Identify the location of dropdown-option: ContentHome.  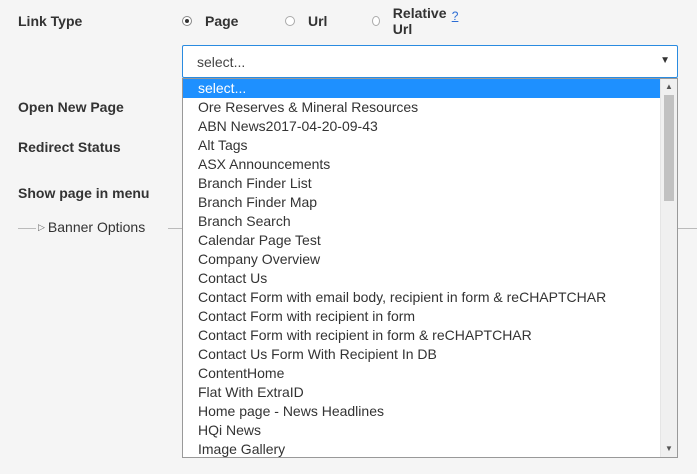
(421, 373).